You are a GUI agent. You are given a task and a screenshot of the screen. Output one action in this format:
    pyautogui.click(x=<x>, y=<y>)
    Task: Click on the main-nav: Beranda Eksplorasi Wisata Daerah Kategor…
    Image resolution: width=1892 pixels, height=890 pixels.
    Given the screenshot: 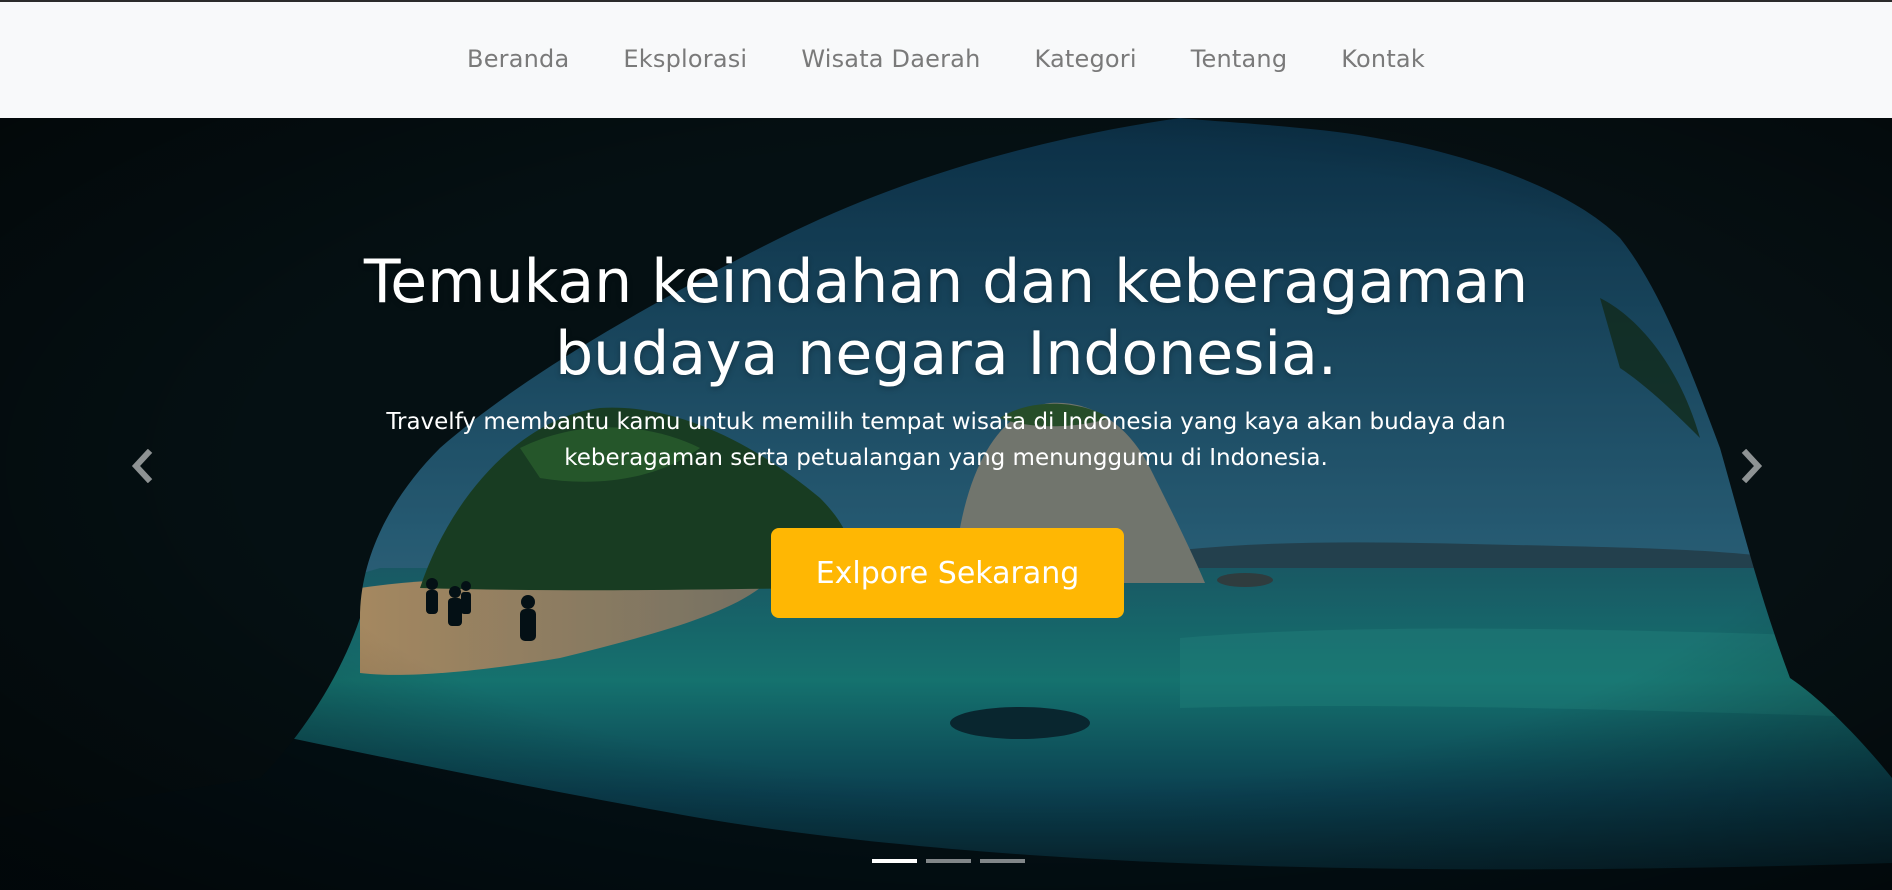 What is the action you would take?
    pyautogui.click(x=946, y=59)
    